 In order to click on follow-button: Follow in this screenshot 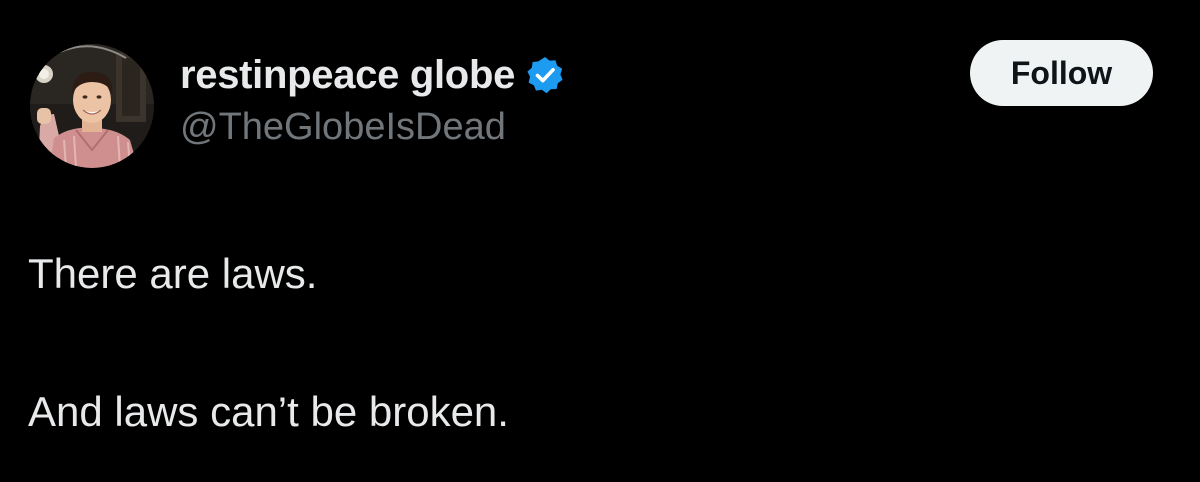, I will do `click(1061, 73)`.